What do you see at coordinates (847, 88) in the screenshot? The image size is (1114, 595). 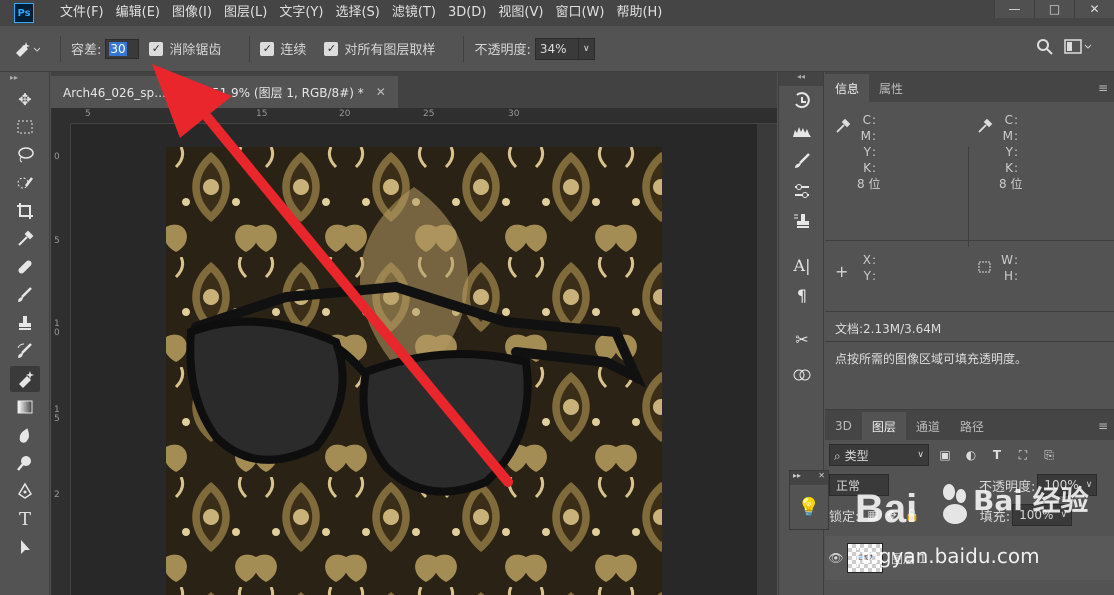 I see `tab-info: 信息` at bounding box center [847, 88].